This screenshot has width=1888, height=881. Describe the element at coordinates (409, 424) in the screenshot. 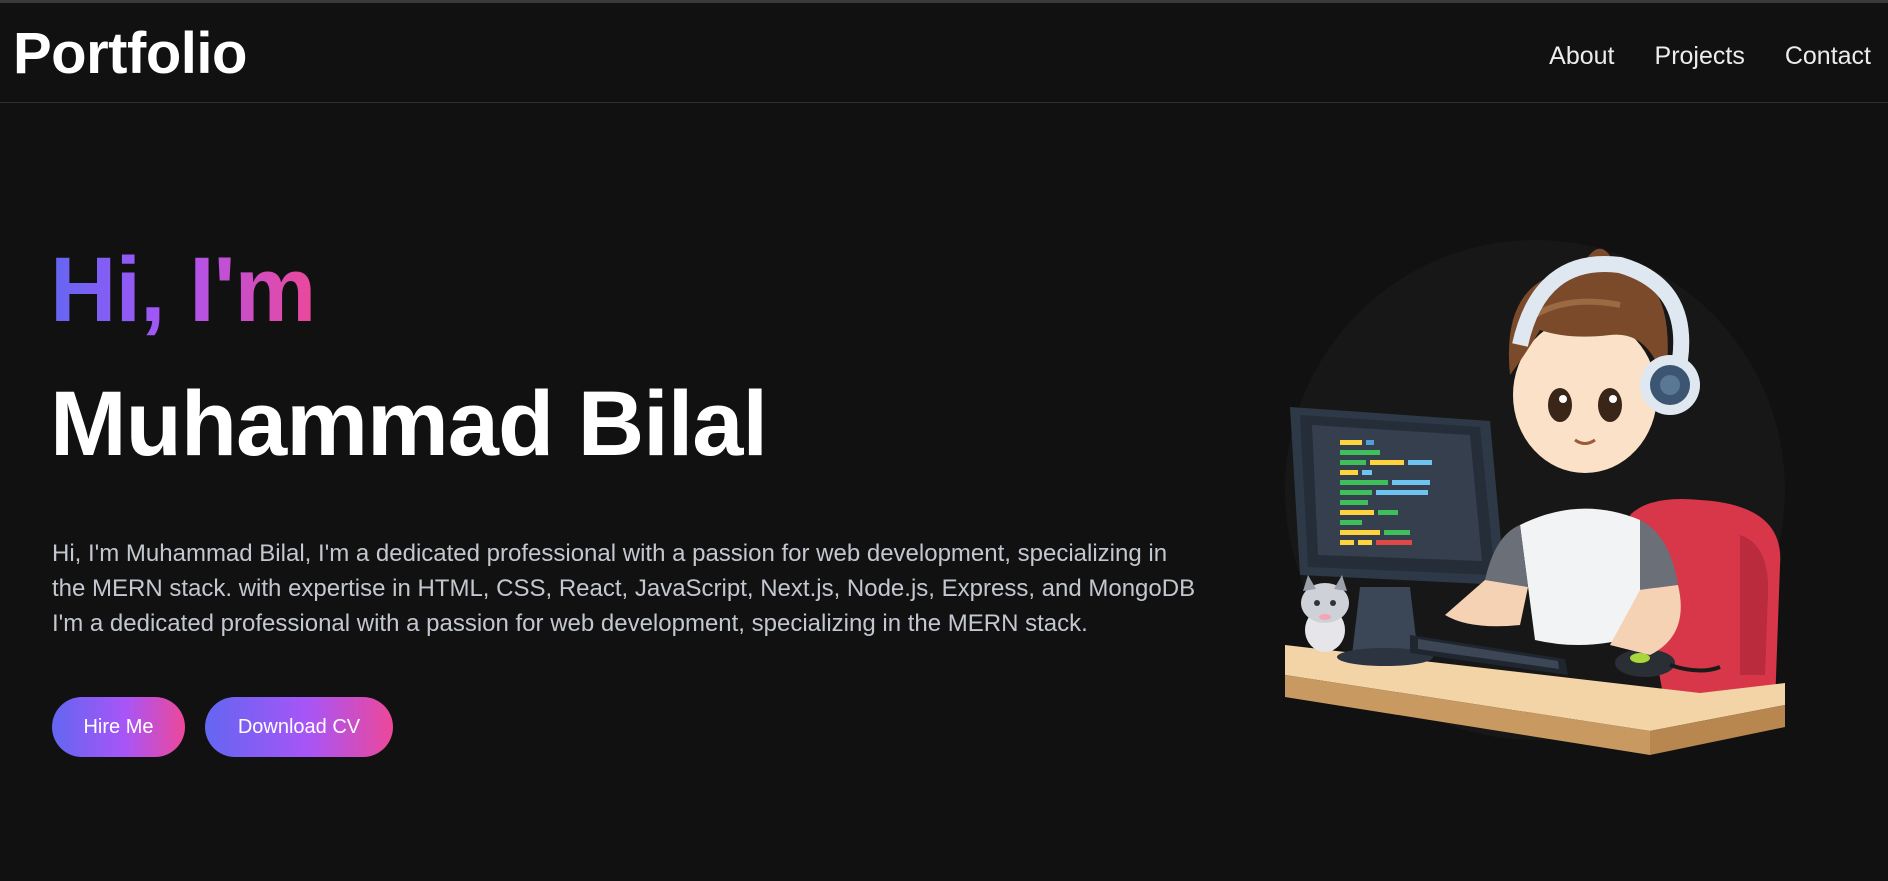

I see `hero-name: Muhammad Bilal` at that location.